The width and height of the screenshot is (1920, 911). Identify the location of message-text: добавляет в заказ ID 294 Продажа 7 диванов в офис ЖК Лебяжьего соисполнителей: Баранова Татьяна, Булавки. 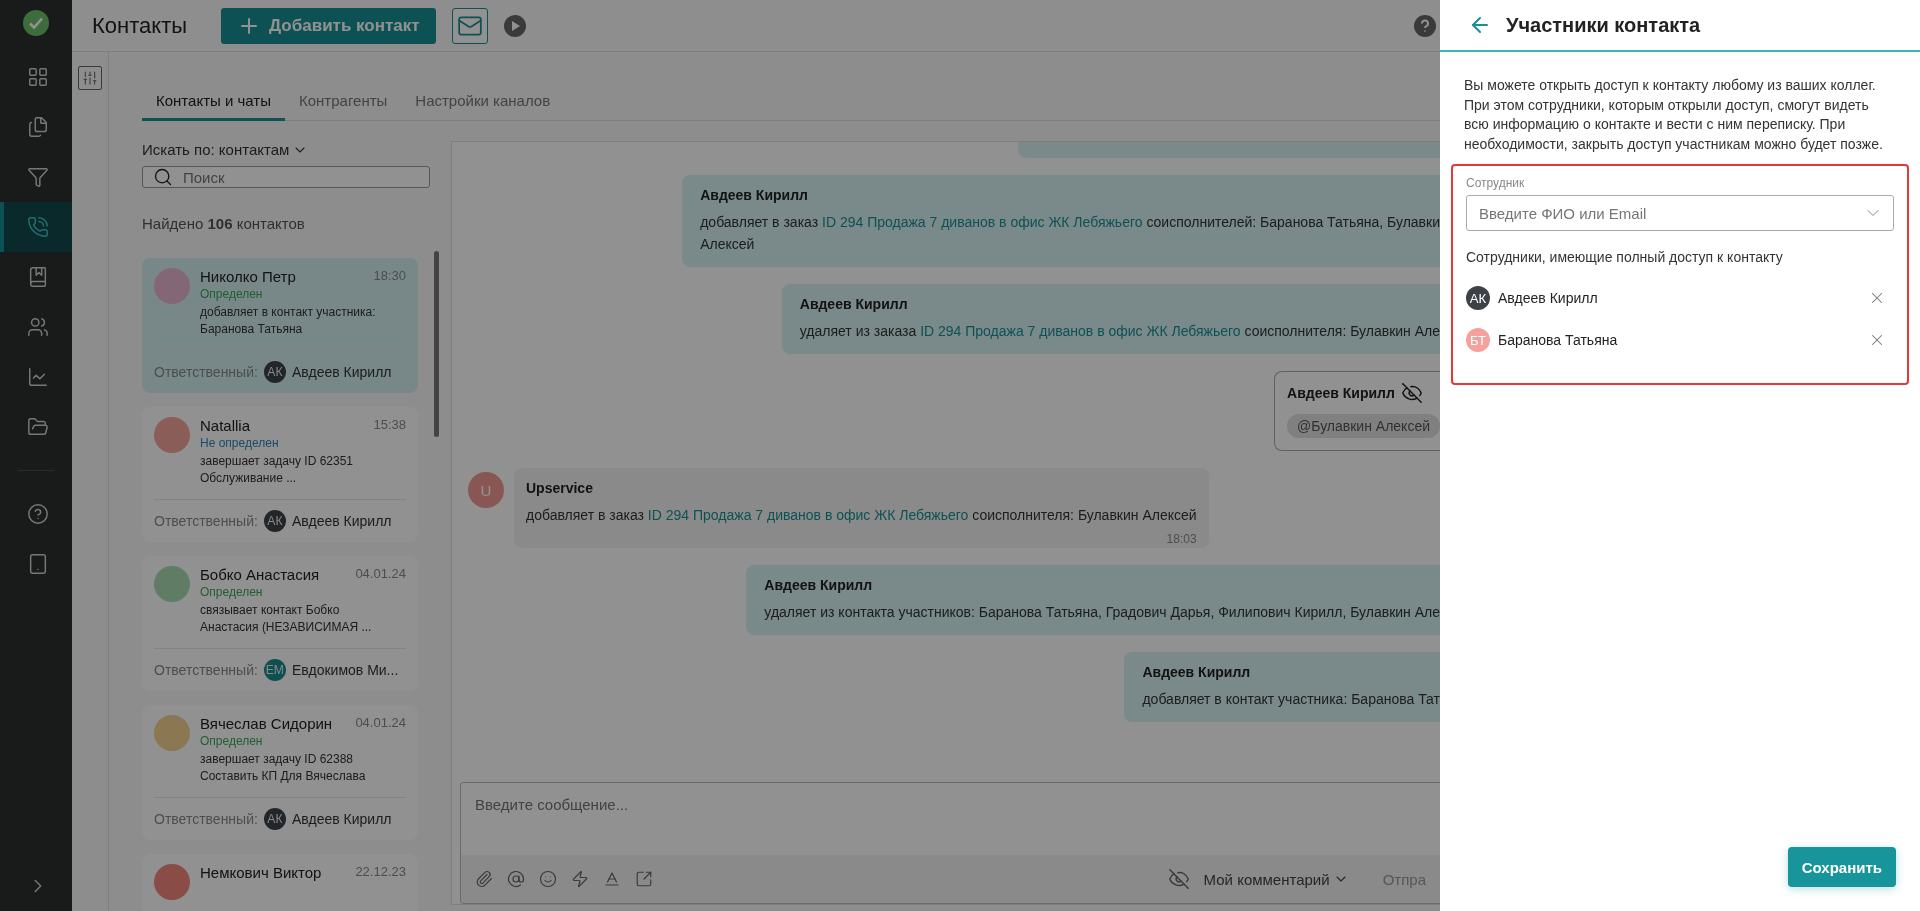
(1070, 222).